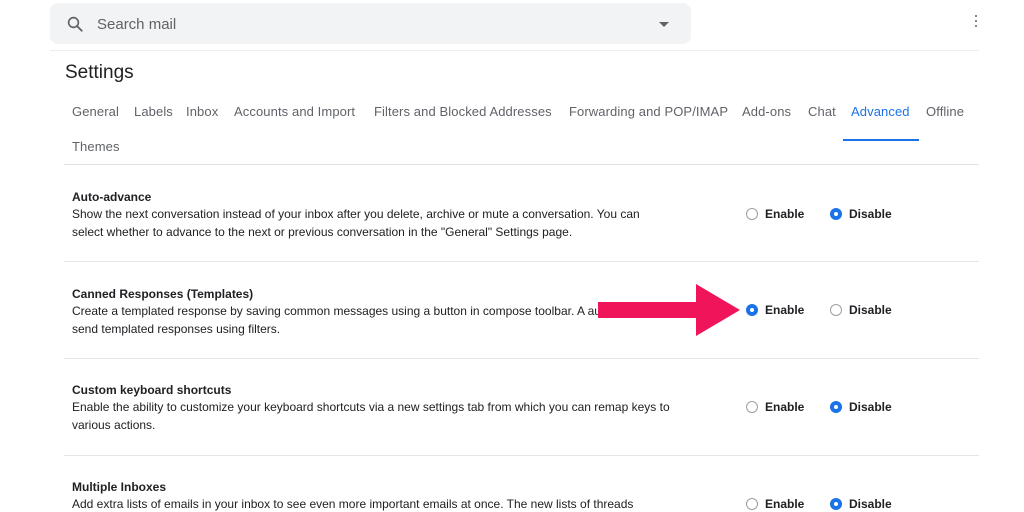 This screenshot has width=1024, height=512. I want to click on canned-responses-disable-radio: Disable, so click(861, 310).